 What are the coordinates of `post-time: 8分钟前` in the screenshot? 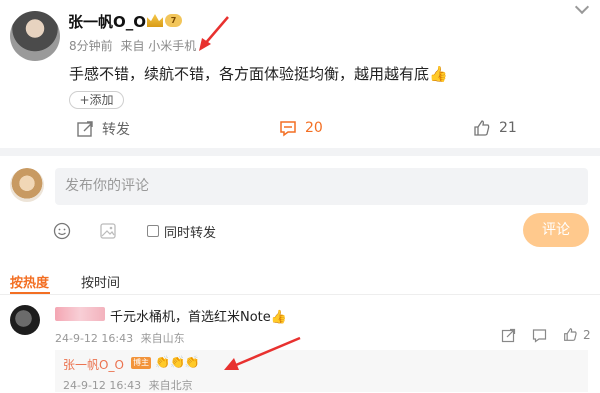 It's located at (91, 46).